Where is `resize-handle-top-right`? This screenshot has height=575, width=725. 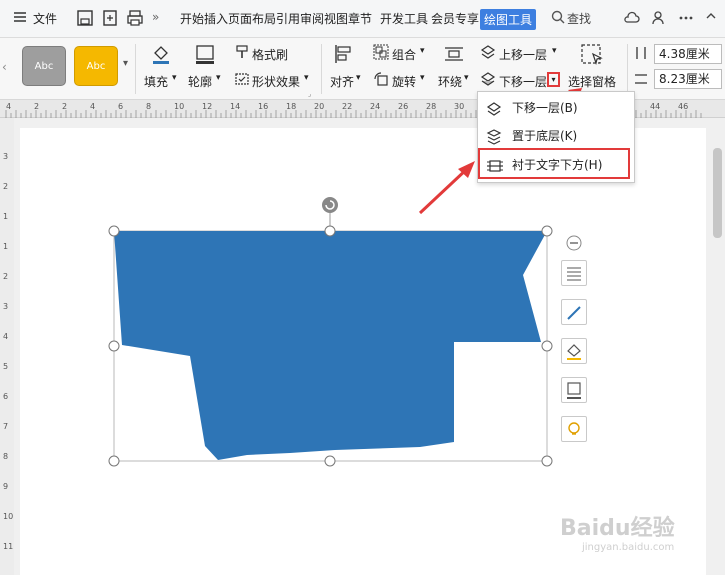
resize-handle-top-right is located at coordinates (547, 231).